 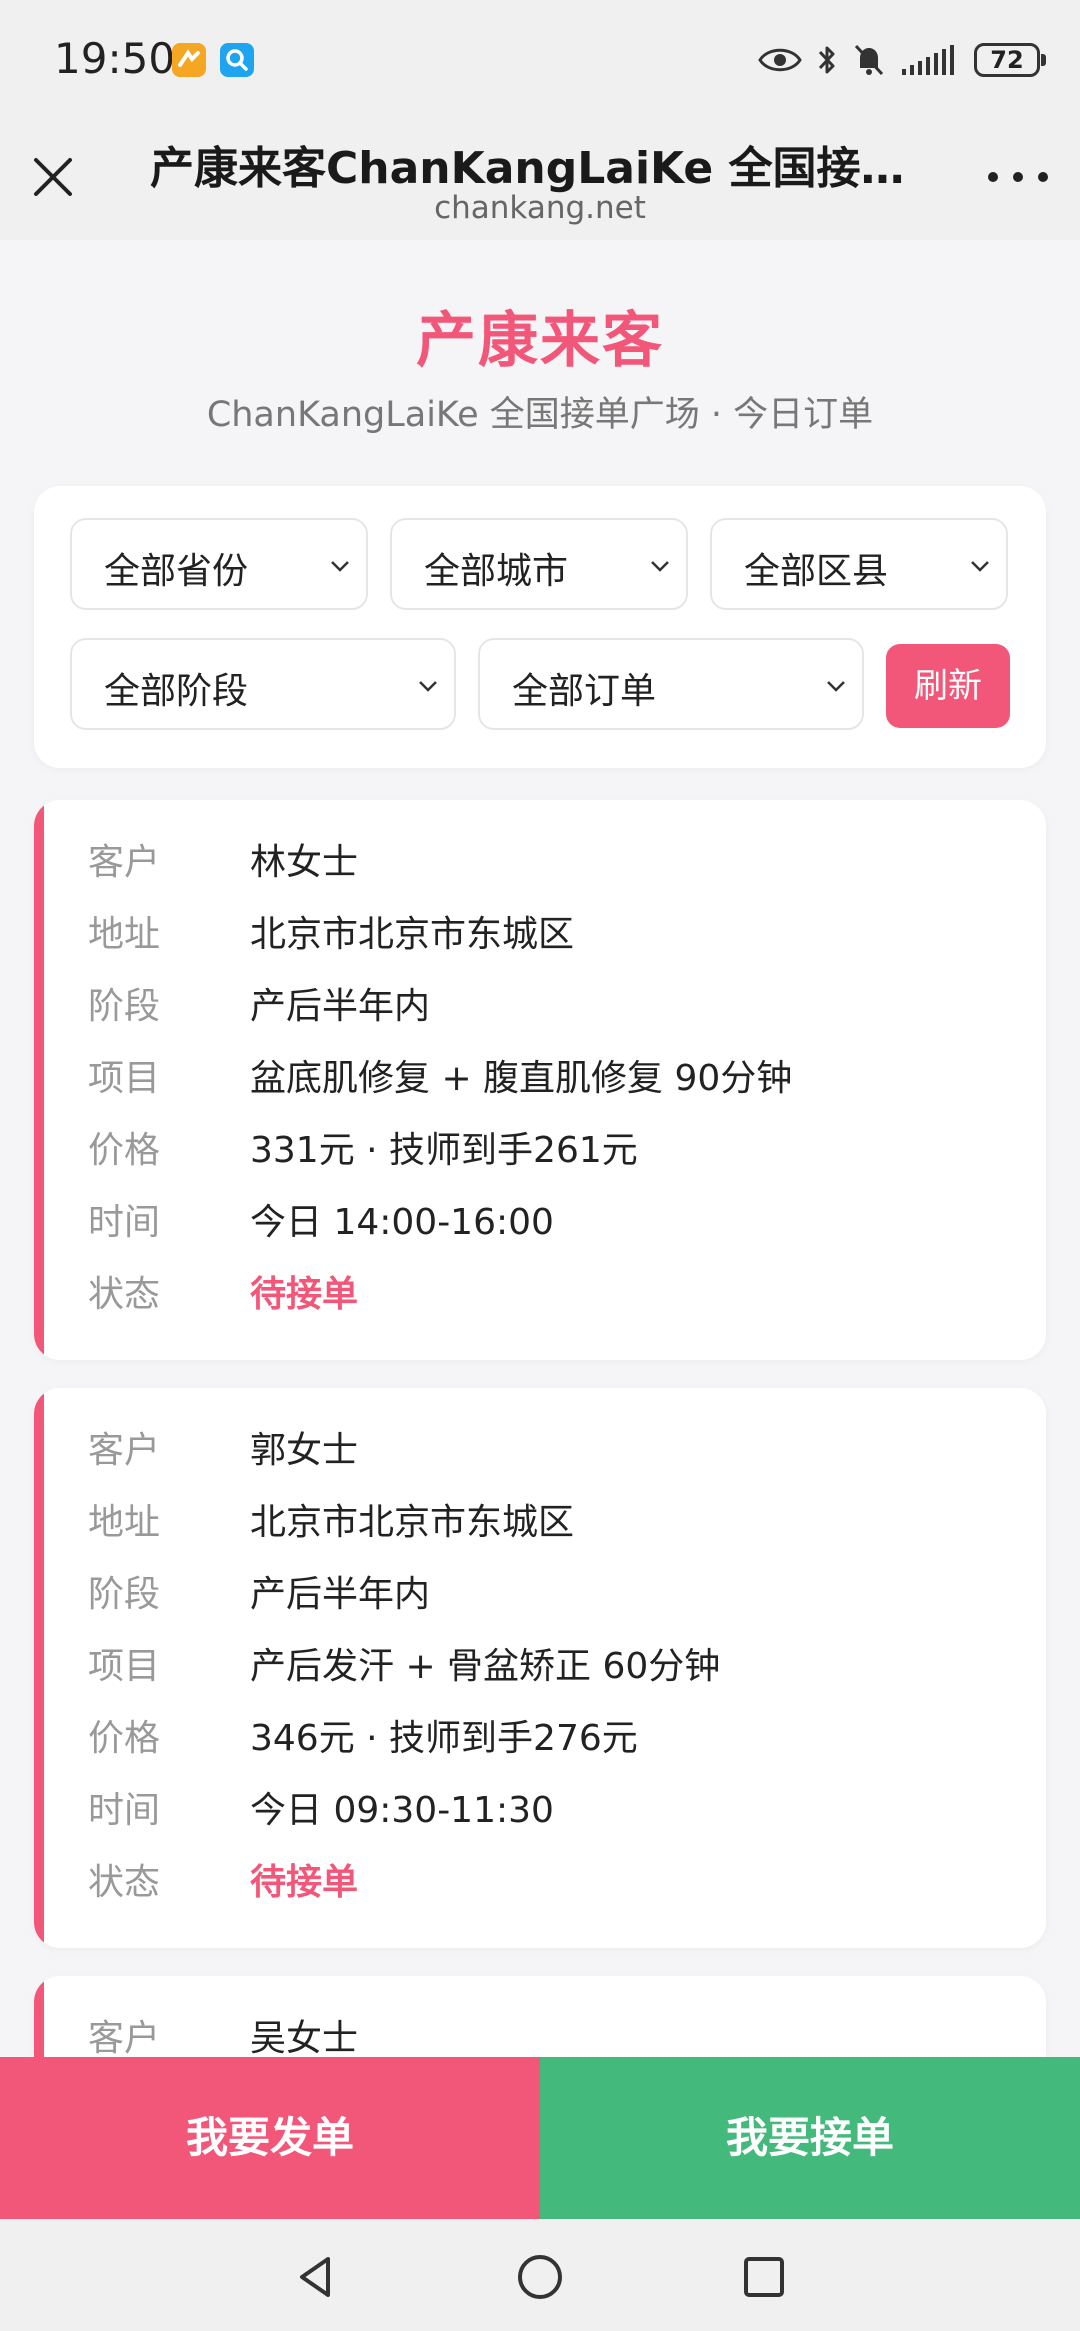 What do you see at coordinates (189, 60) in the screenshot?
I see `app-notification-icon` at bounding box center [189, 60].